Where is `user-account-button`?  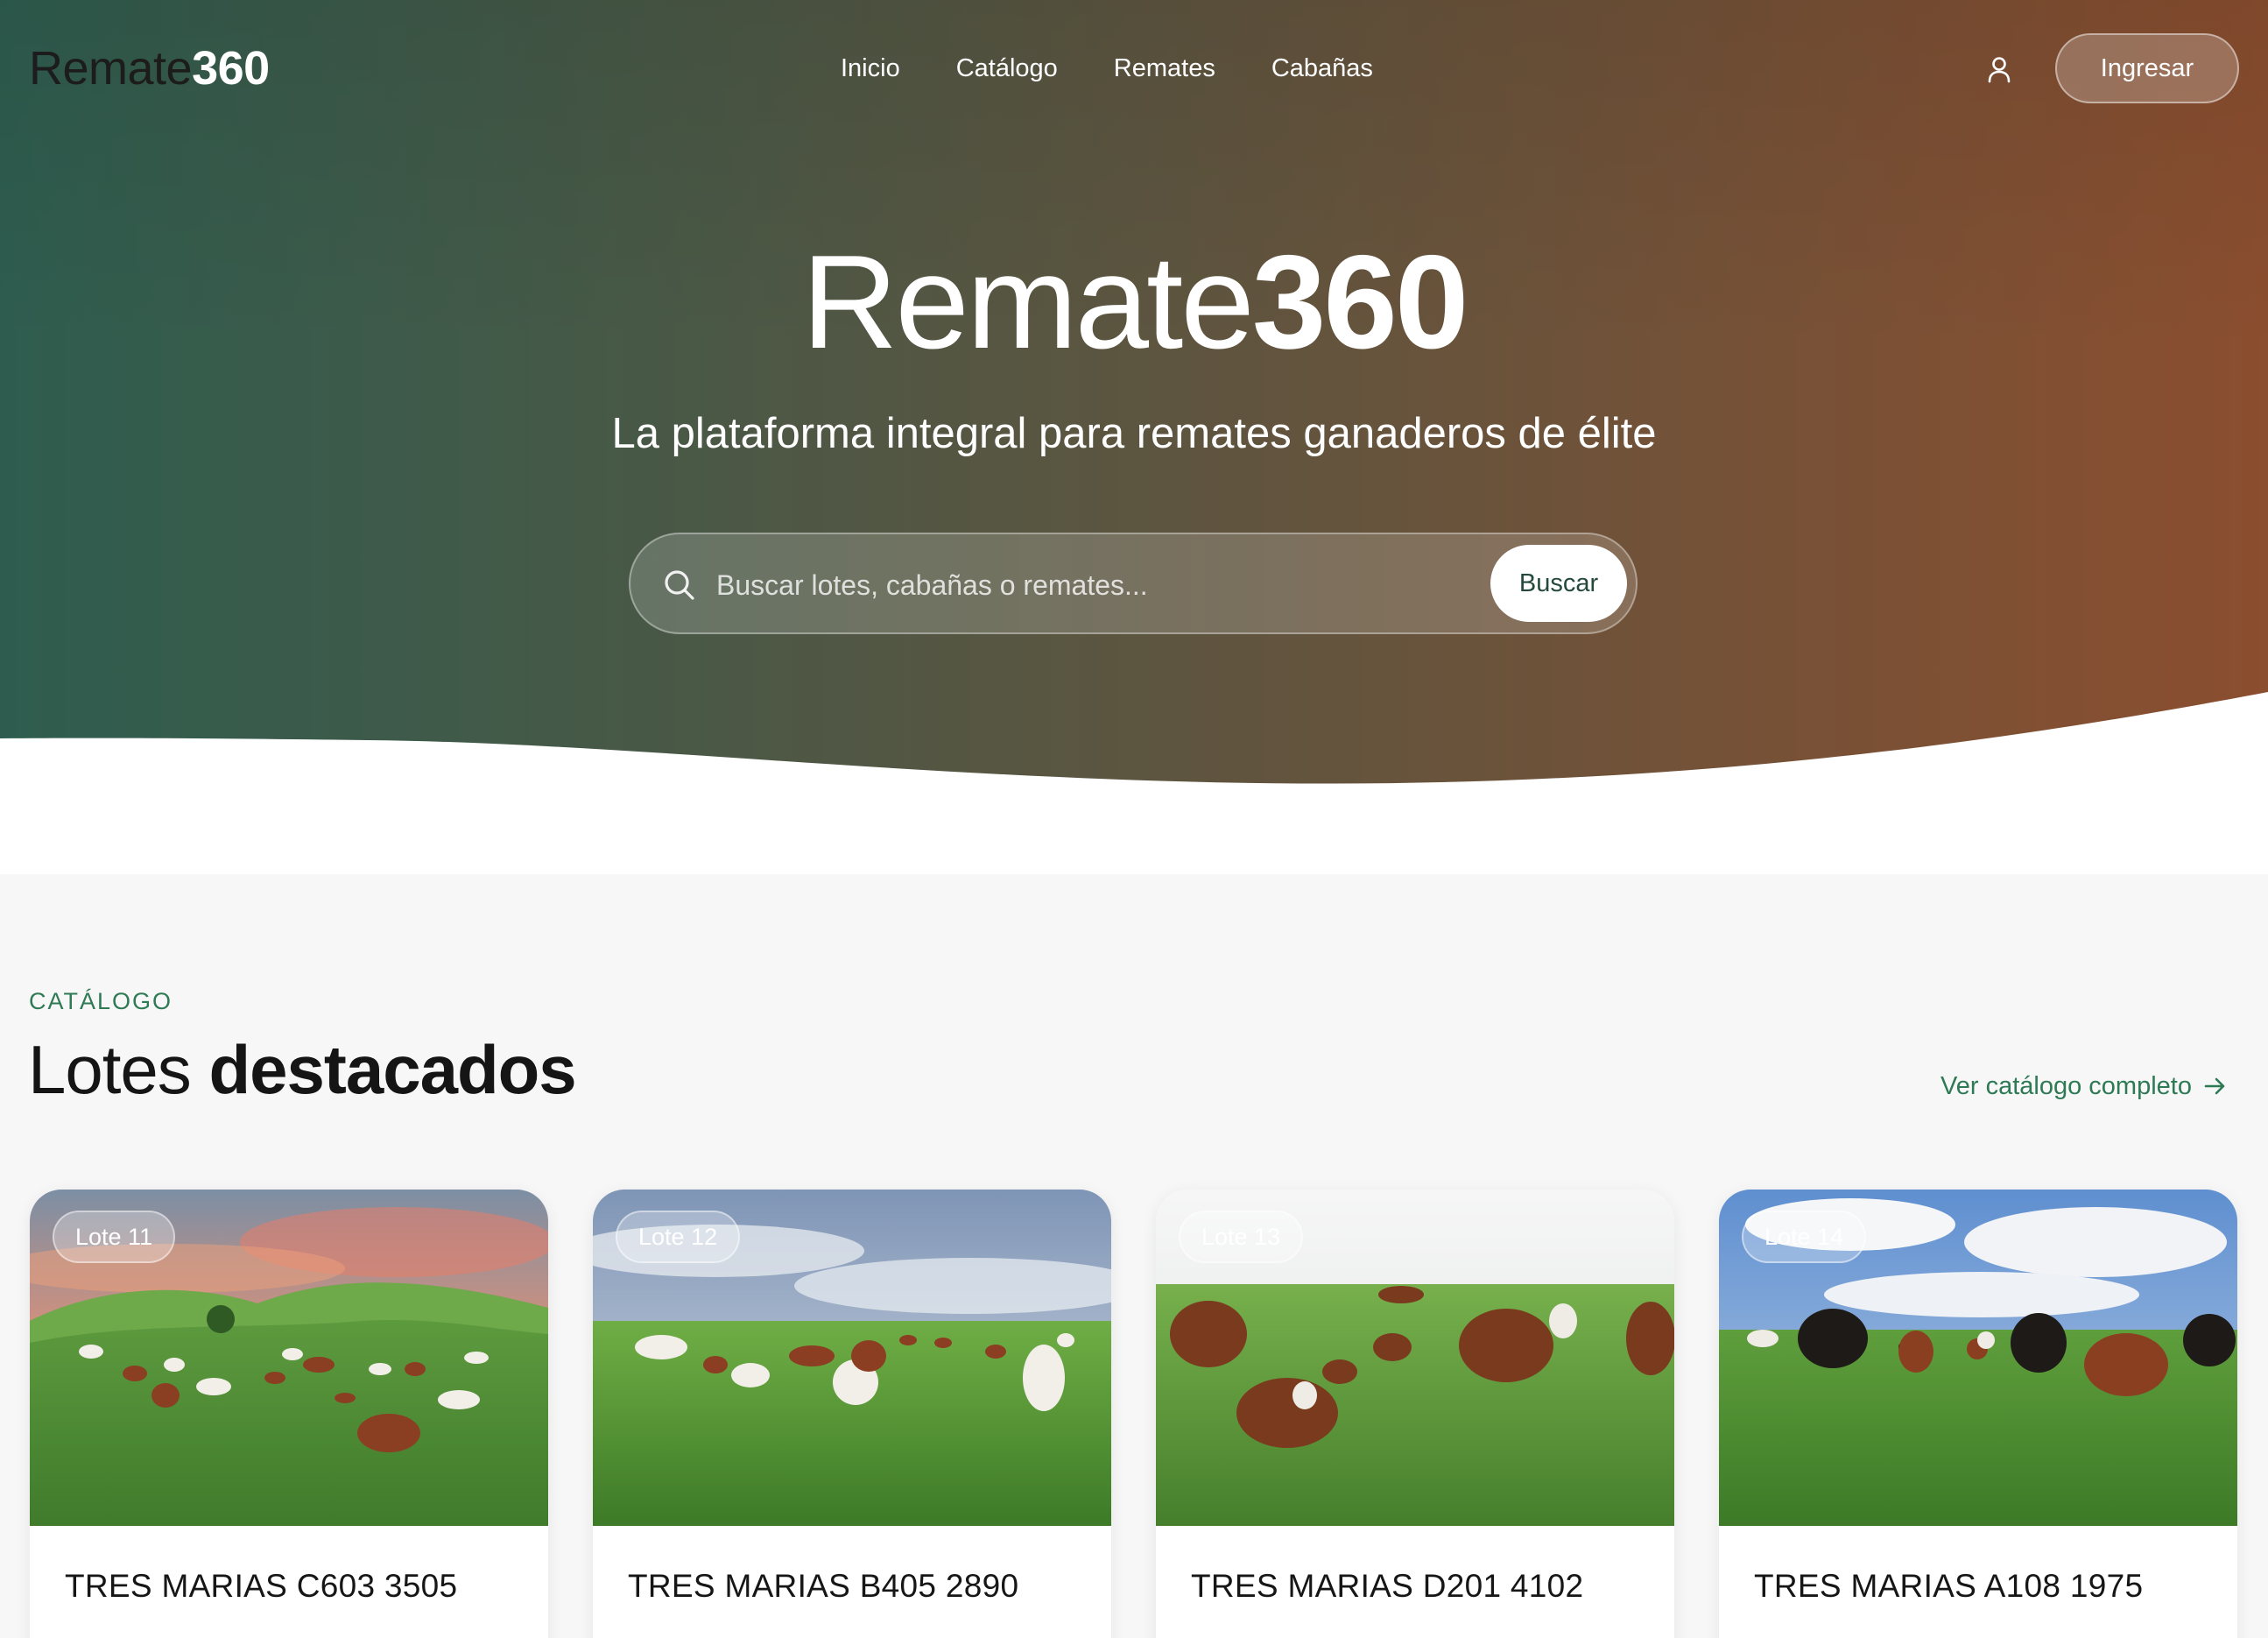
user-account-button is located at coordinates (1999, 69).